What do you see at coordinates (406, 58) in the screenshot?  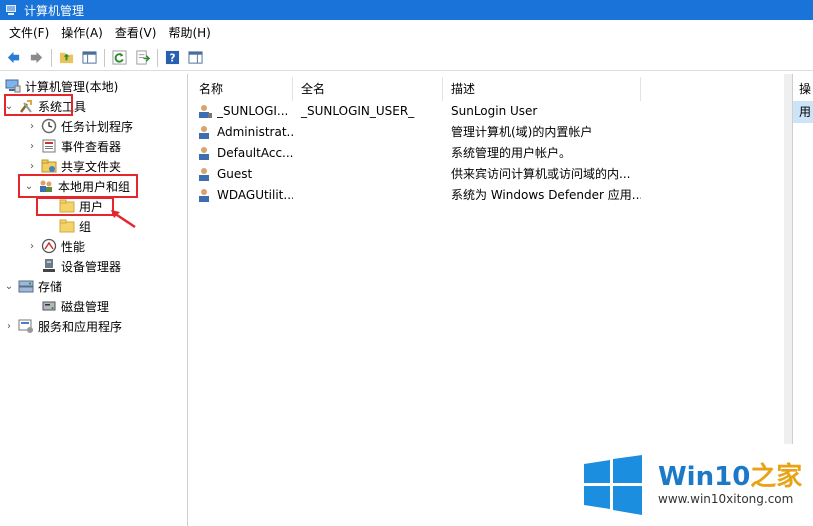 I see `toolbar: ?` at bounding box center [406, 58].